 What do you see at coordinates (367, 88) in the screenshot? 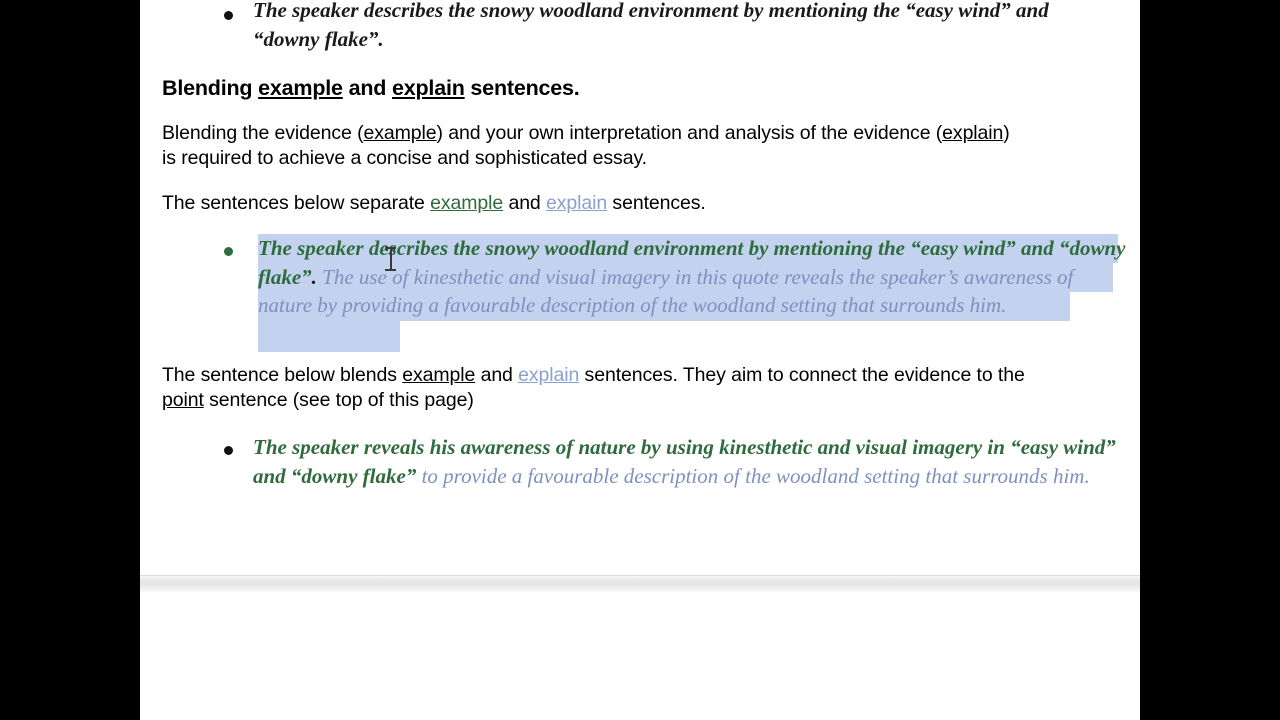
I see `heading-middle: and` at bounding box center [367, 88].